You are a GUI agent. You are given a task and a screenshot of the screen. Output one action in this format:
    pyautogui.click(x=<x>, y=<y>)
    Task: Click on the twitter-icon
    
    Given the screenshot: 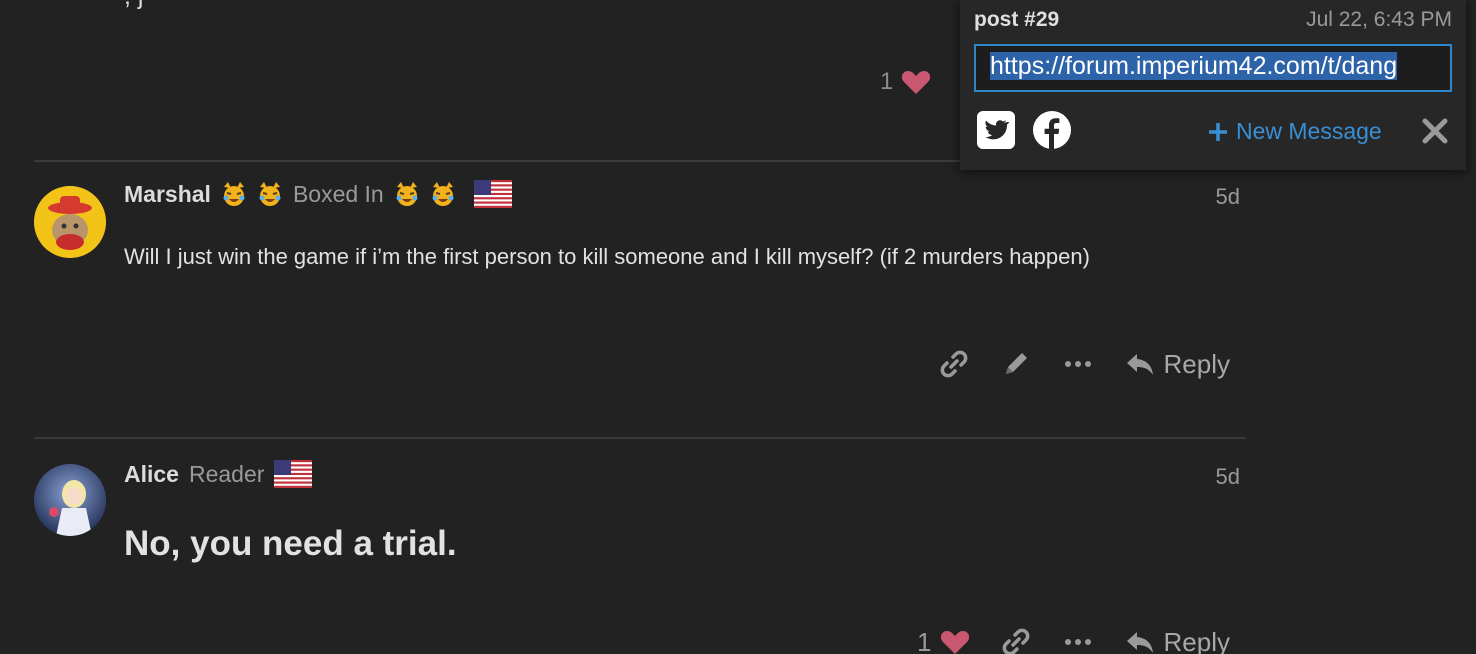 What is the action you would take?
    pyautogui.click(x=996, y=130)
    